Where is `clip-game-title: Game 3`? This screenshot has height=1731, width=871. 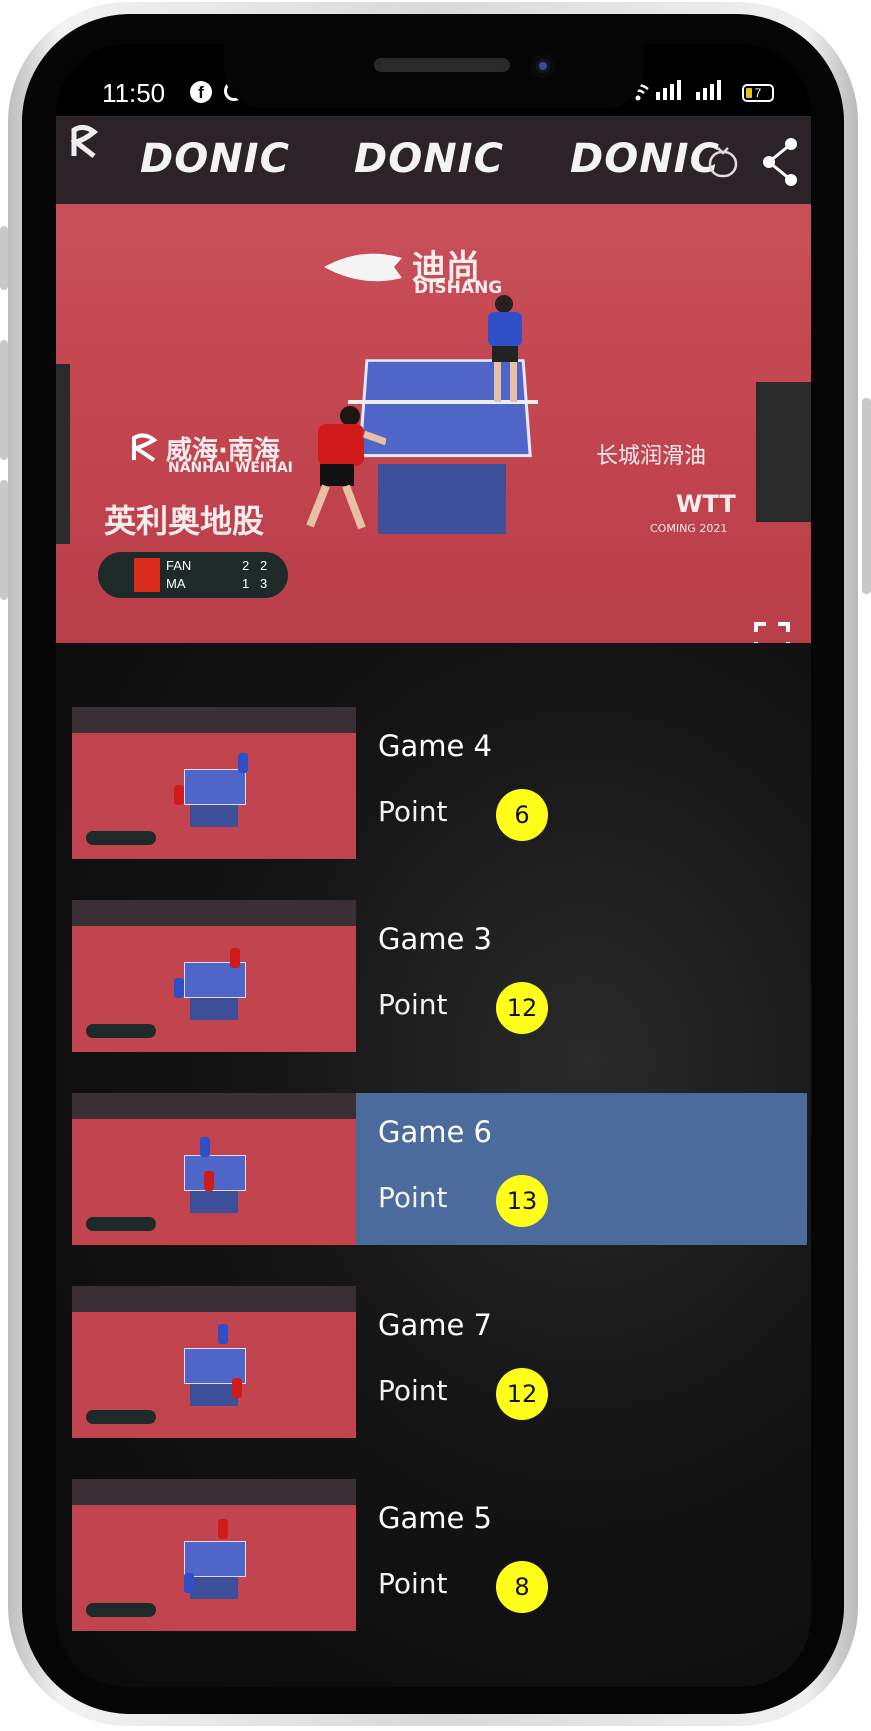
clip-game-title: Game 3 is located at coordinates (435, 939).